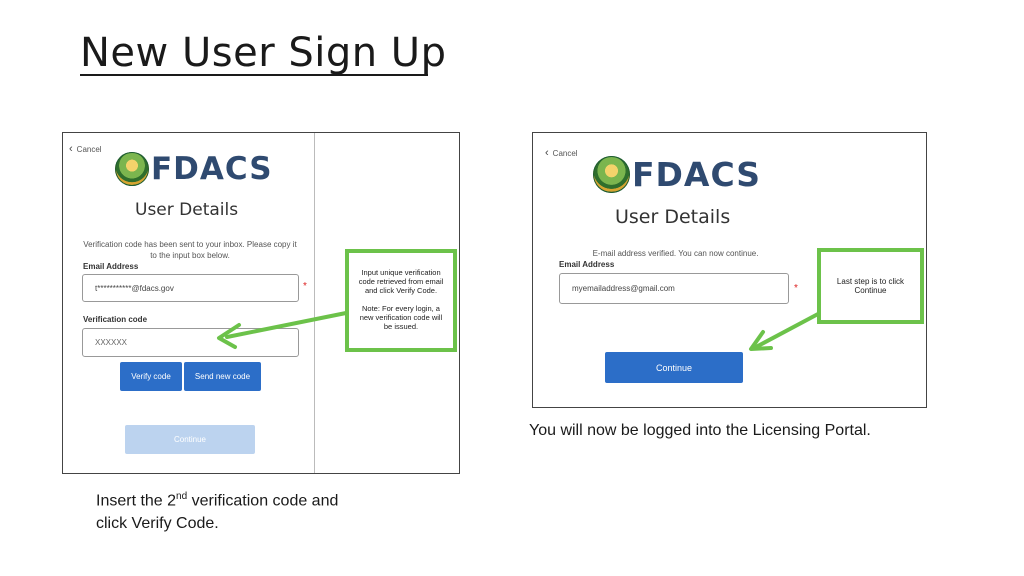 The image size is (1024, 576). I want to click on left-caption-line2: click Verify Code., so click(157, 524).